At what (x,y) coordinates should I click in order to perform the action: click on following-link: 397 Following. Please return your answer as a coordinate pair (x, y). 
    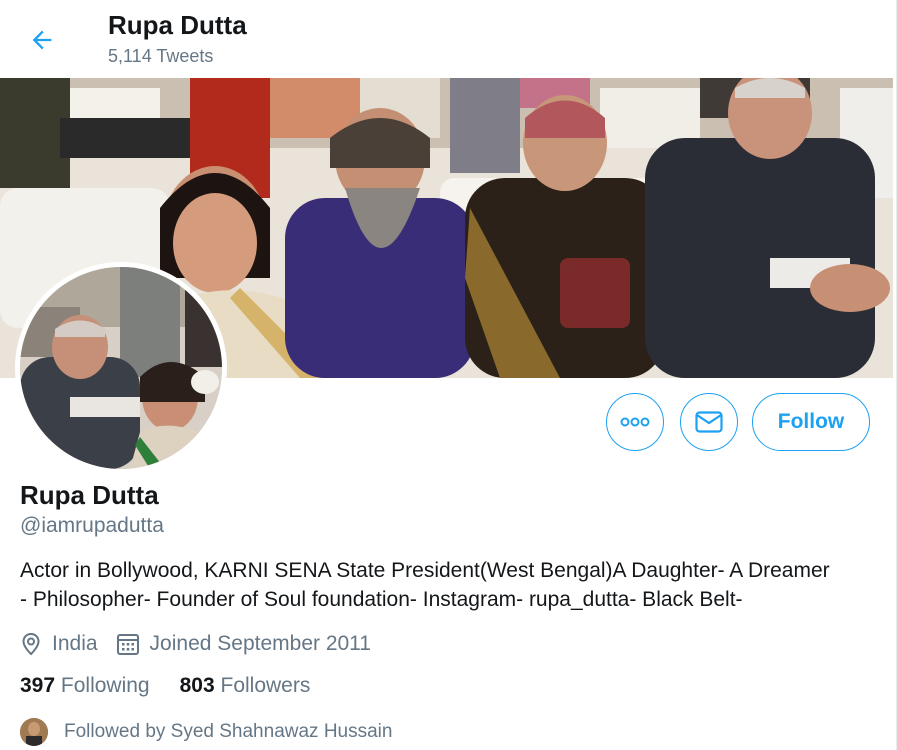
    Looking at the image, I should click on (85, 686).